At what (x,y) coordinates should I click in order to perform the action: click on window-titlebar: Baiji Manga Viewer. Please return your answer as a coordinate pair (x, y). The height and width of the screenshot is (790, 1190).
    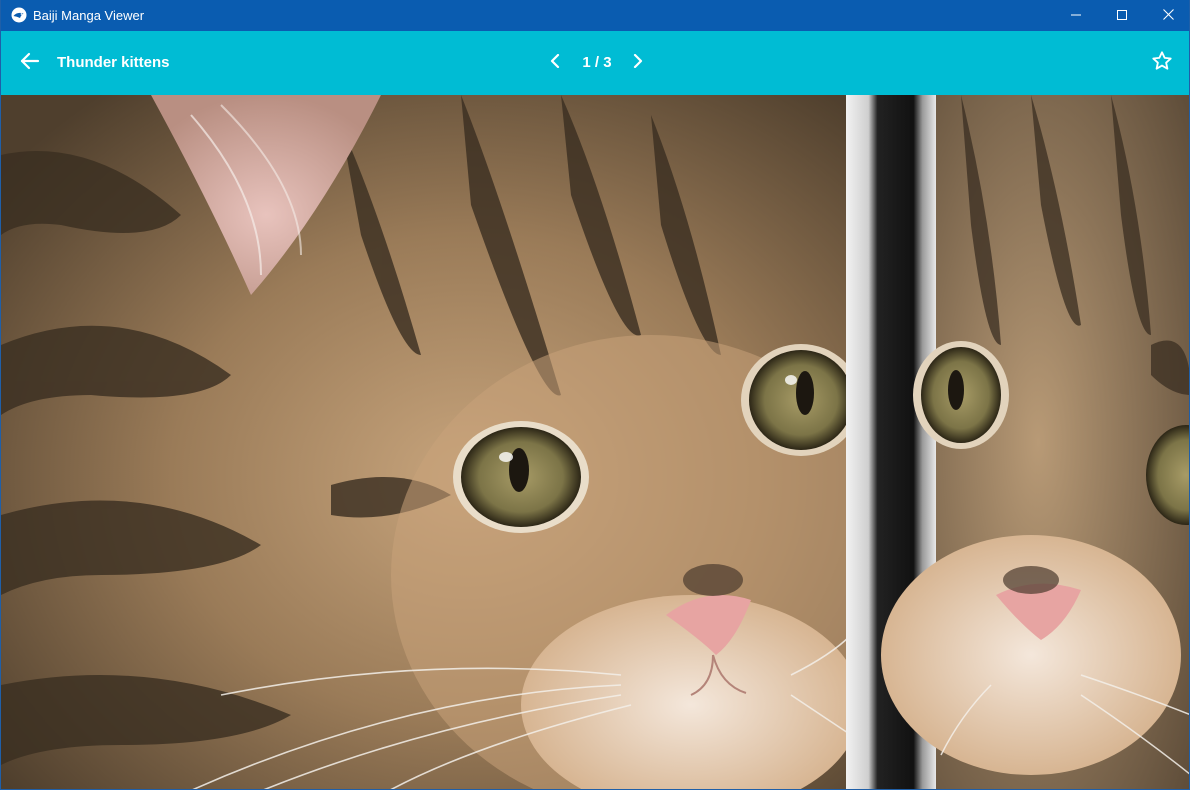
    Looking at the image, I should click on (595, 15).